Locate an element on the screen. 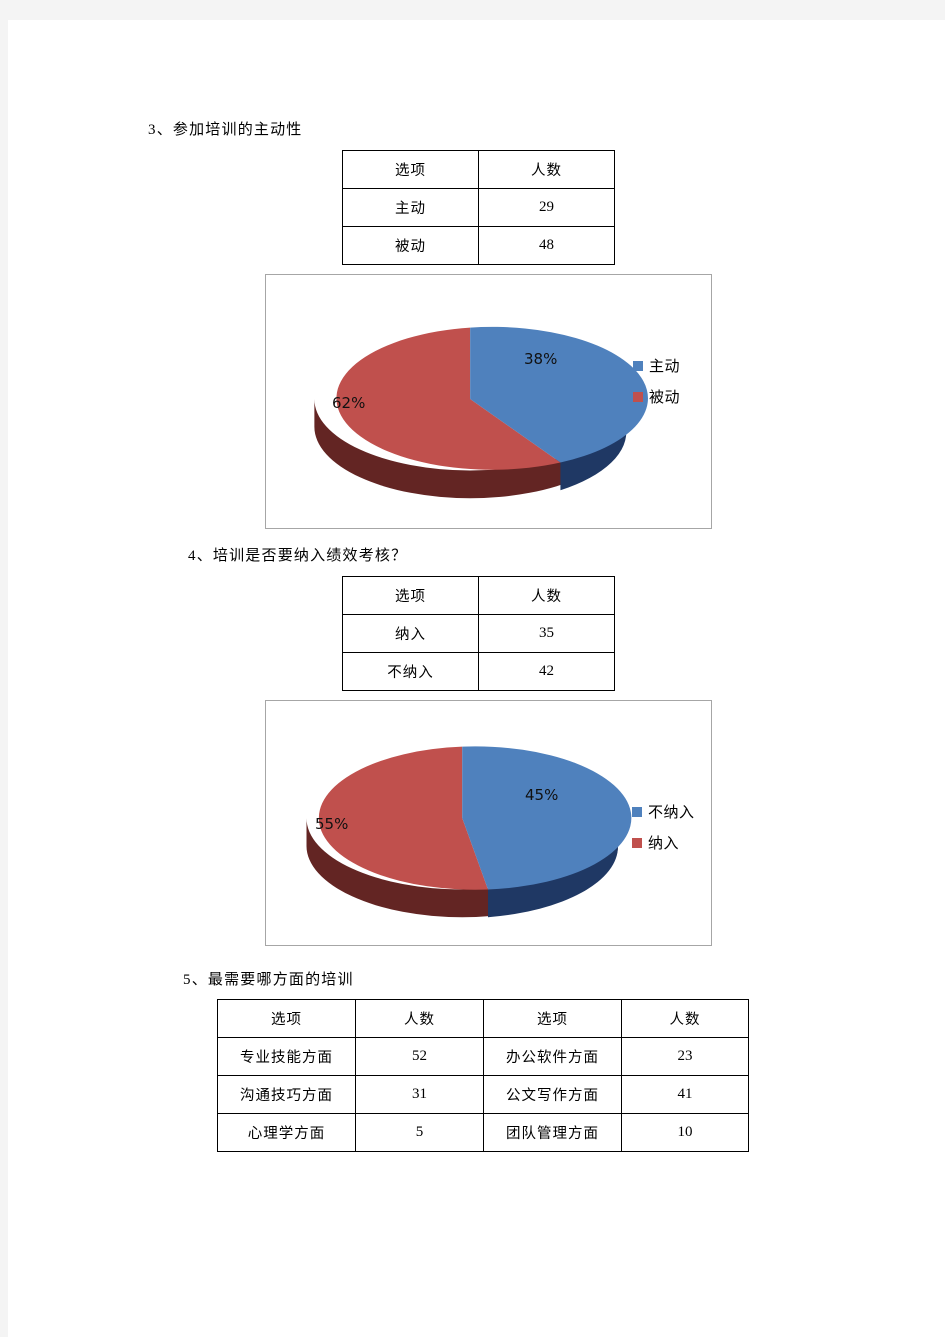 This screenshot has height=1337, width=945. legend-label: 被动 is located at coordinates (665, 398).